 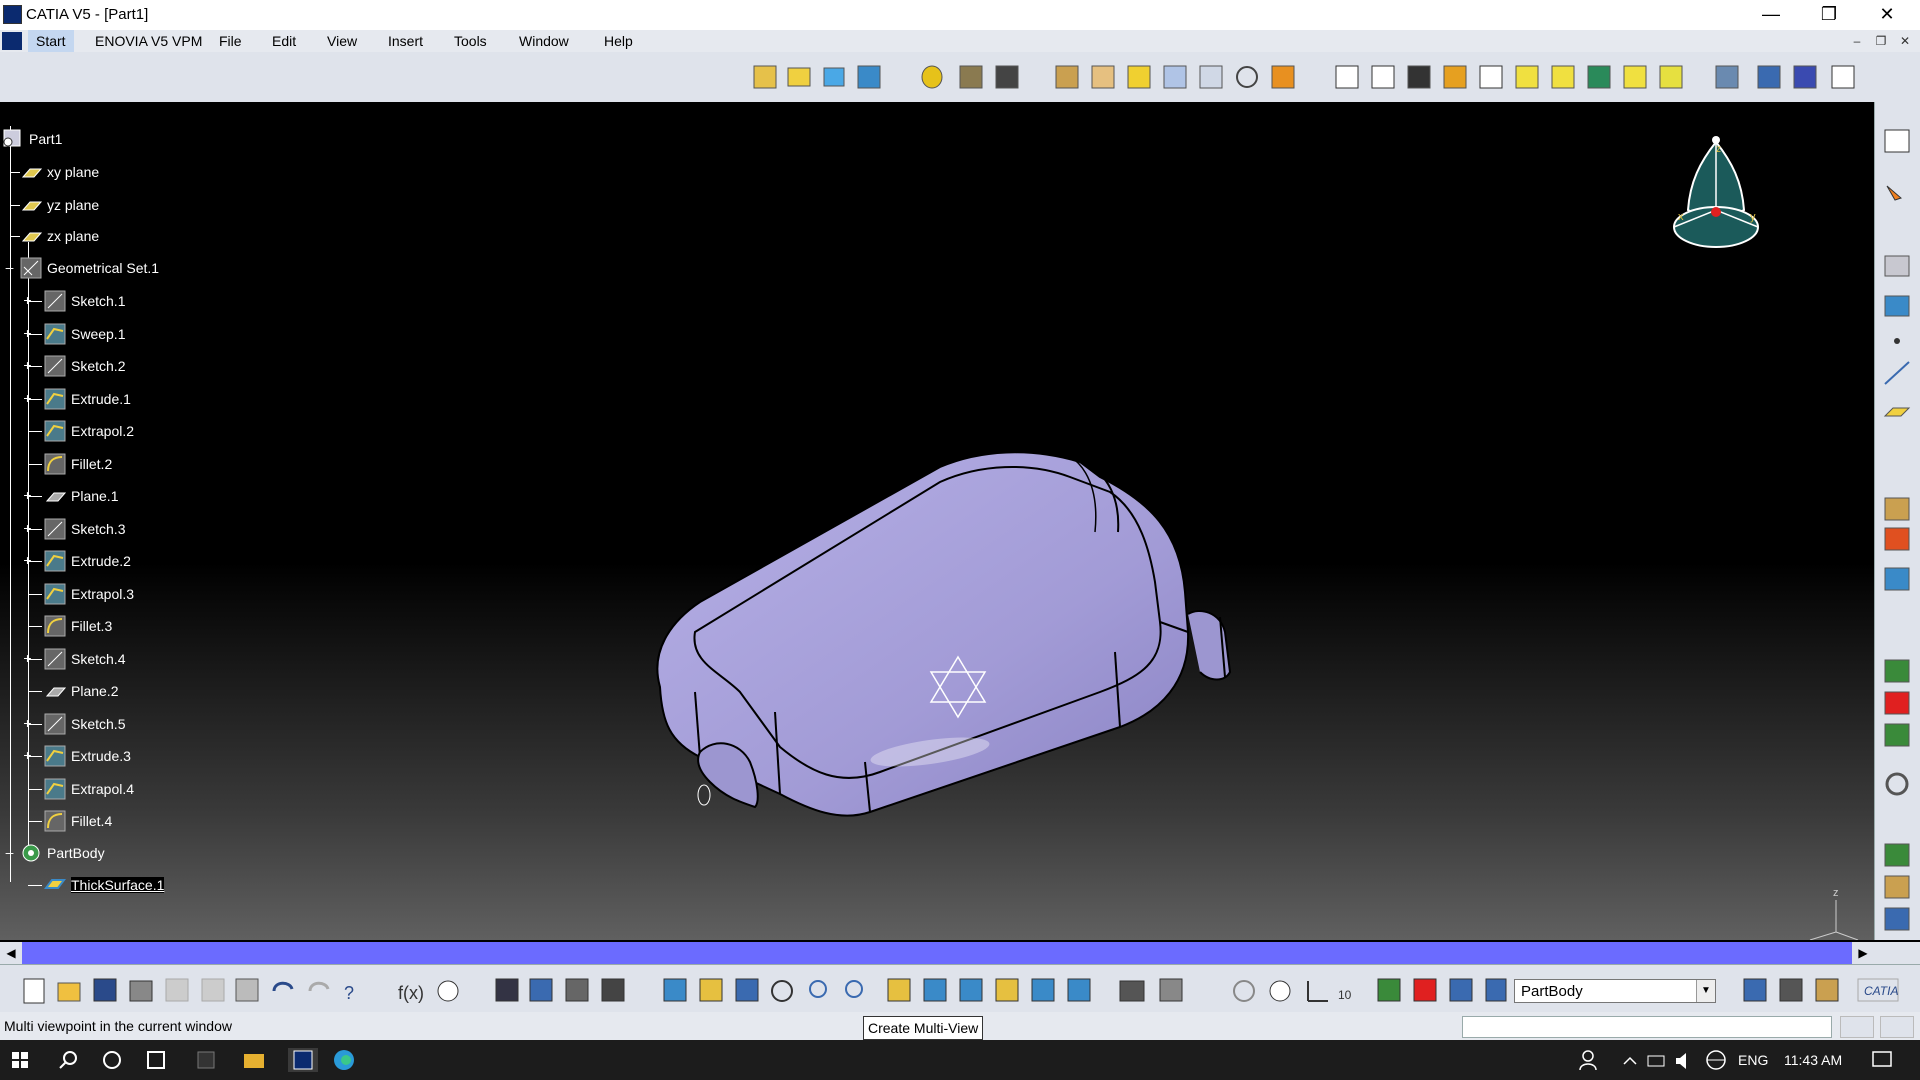 I want to click on tree-item-geoset-child: Sketch.3, so click(x=119, y=529).